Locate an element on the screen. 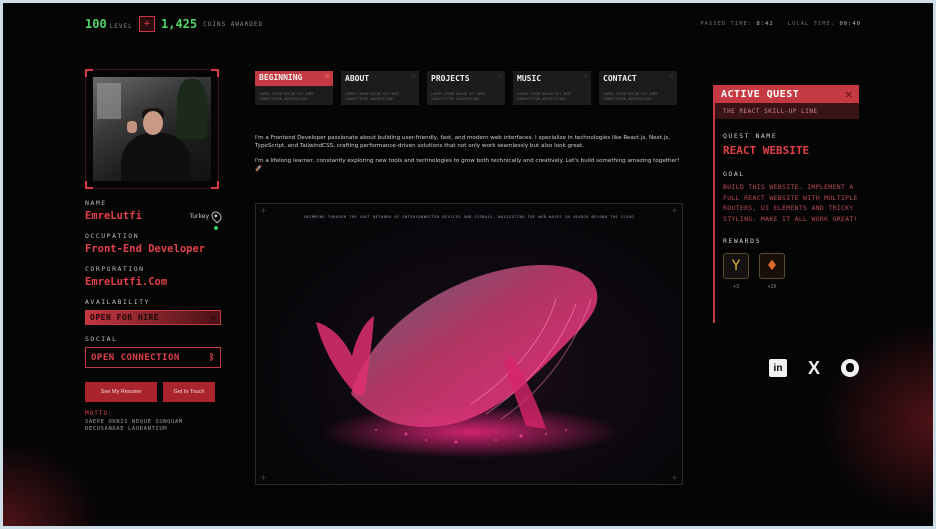 This screenshot has width=936, height=529. passed-time: PASSED TIME: 8:42 is located at coordinates (737, 24).